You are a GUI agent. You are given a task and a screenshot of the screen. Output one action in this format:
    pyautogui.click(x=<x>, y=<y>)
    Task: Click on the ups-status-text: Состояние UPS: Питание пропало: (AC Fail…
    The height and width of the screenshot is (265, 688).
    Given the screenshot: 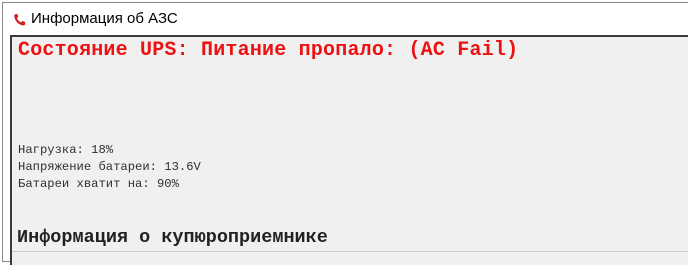 What is the action you would take?
    pyautogui.click(x=268, y=50)
    